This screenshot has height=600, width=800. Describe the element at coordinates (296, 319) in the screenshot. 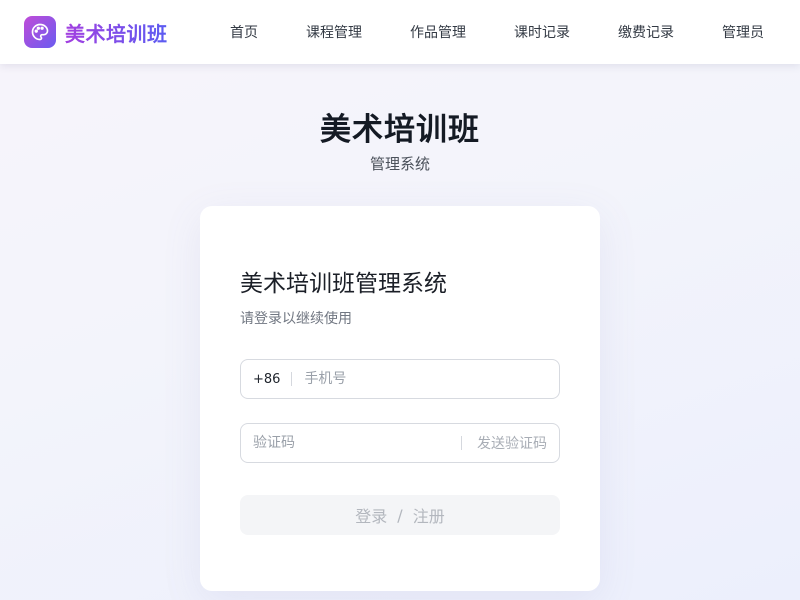

I see `login-card-subtitle: 请登录以继续使用` at that location.